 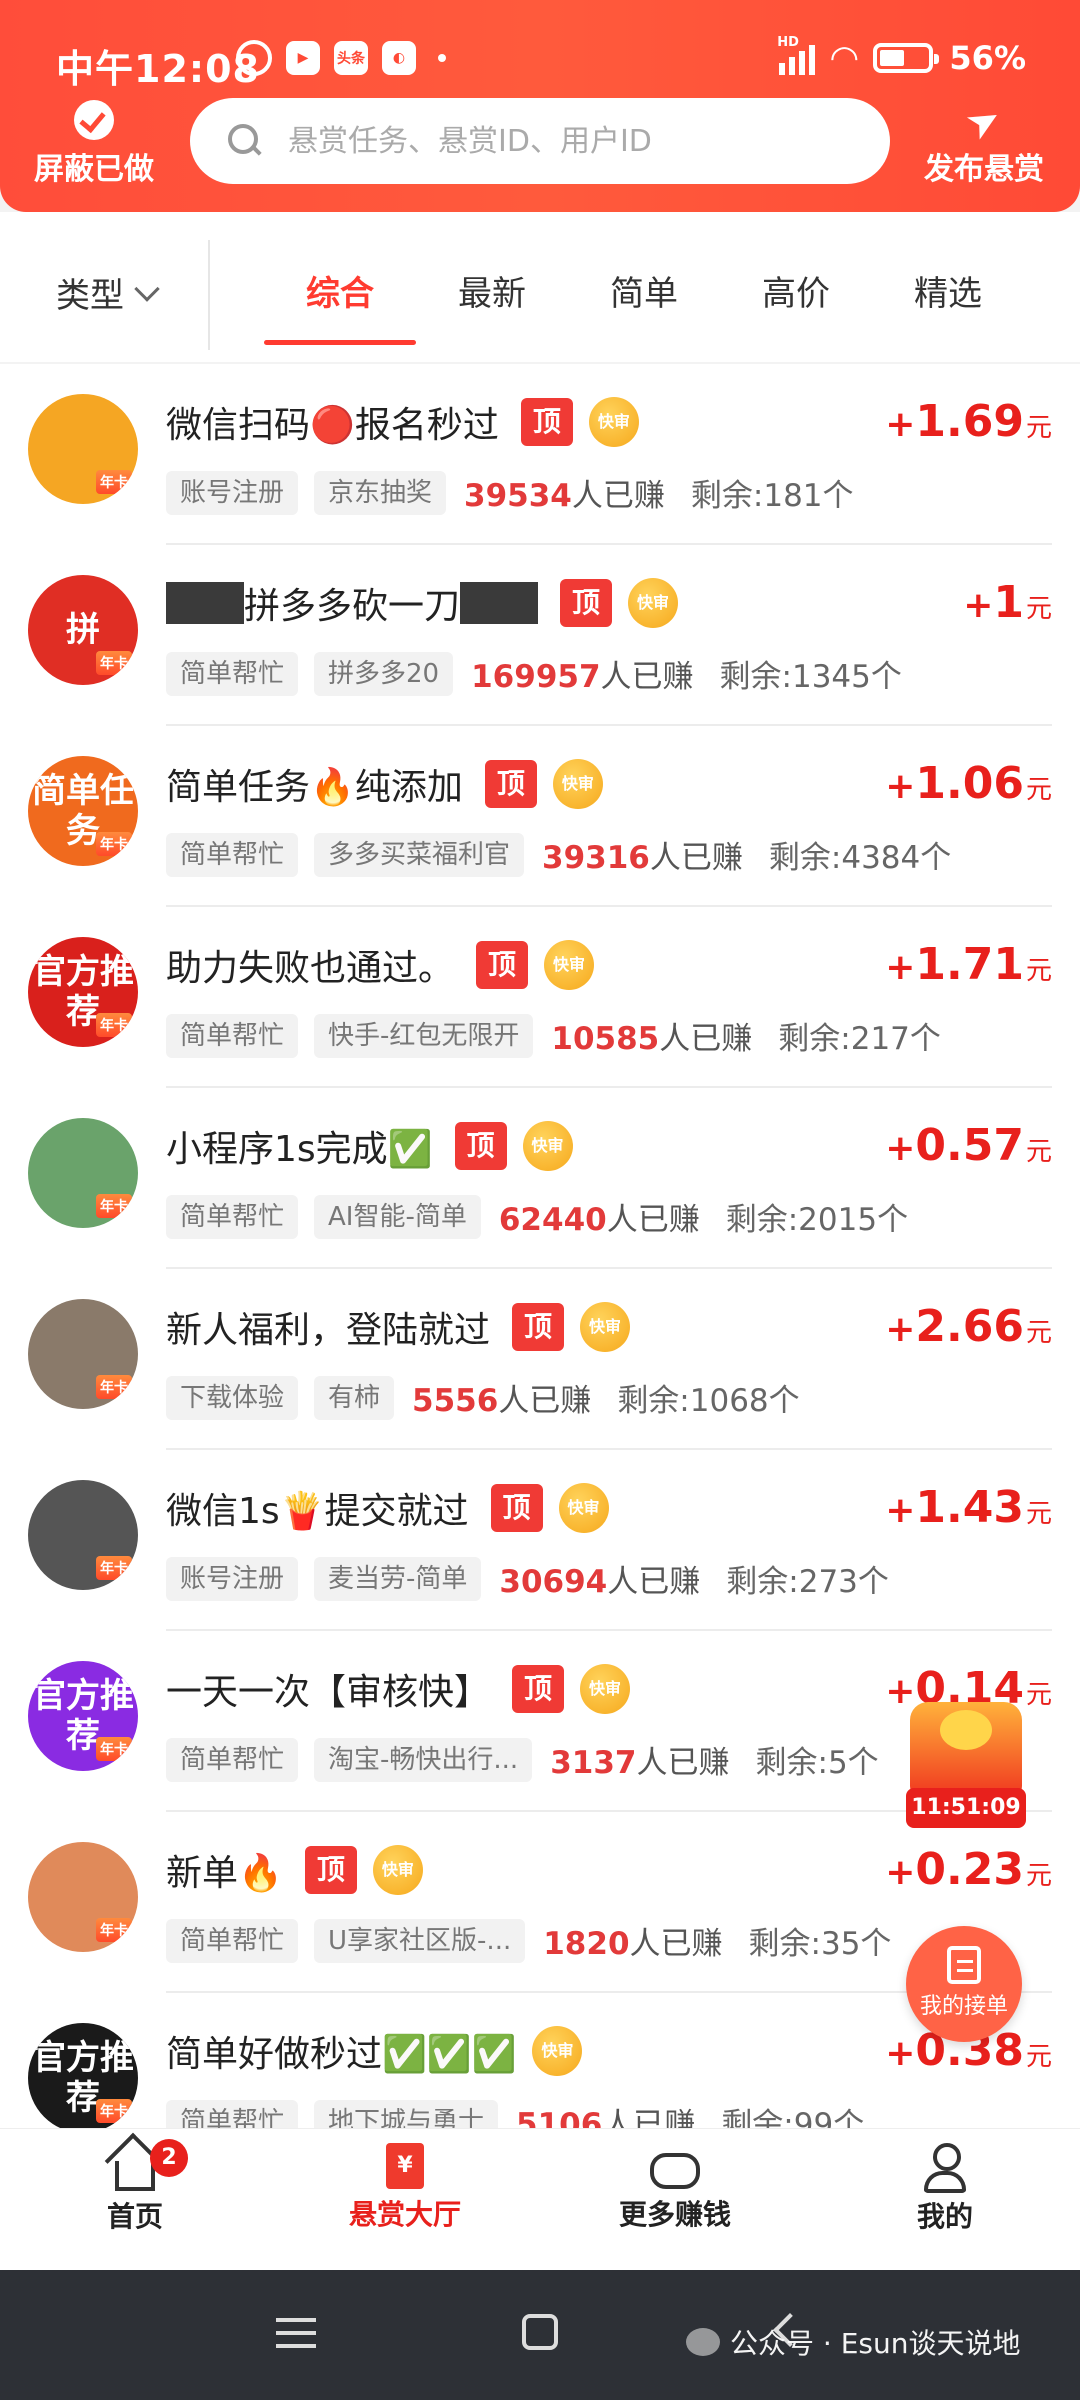 What do you see at coordinates (674, 2214) in the screenshot?
I see `nav-label: 更多赚钱` at bounding box center [674, 2214].